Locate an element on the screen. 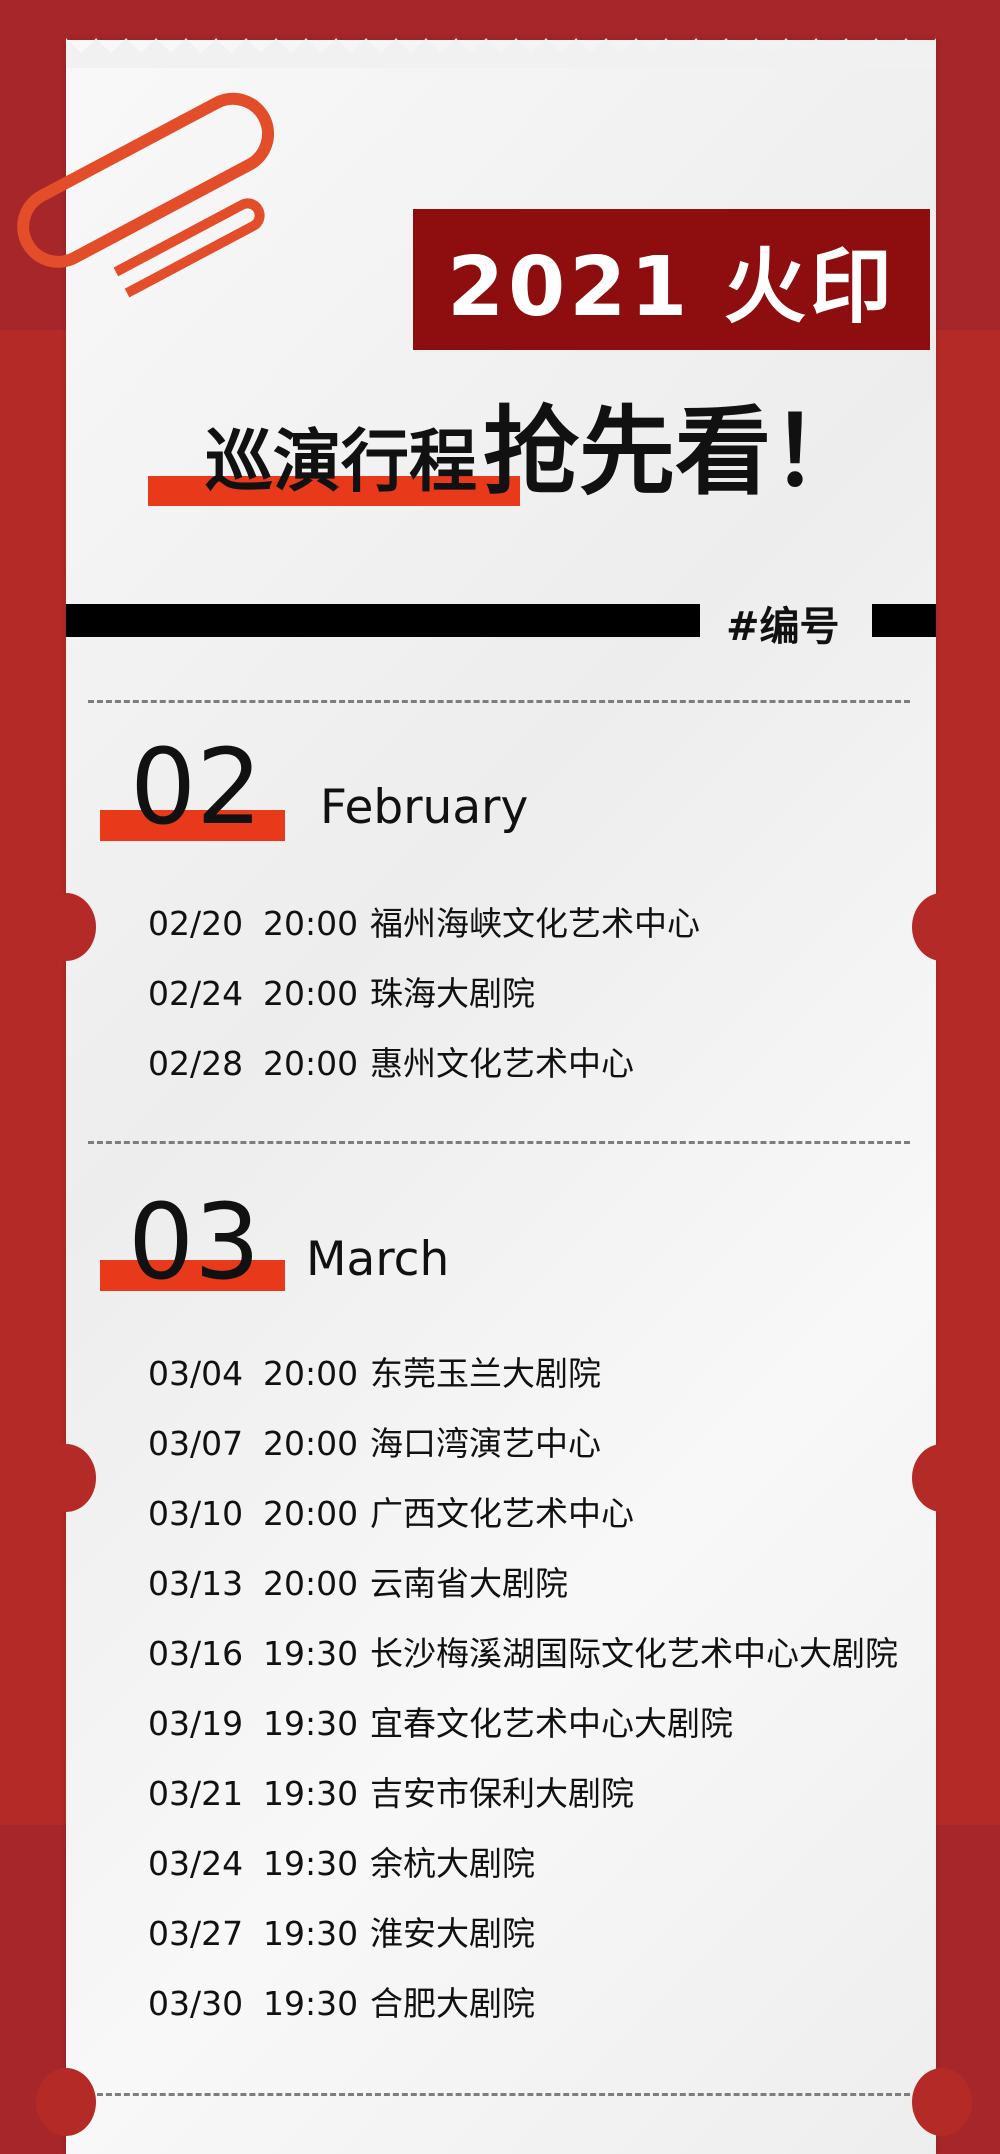 The height and width of the screenshot is (2154, 1000). title-part-1: 巡演行程 is located at coordinates (341, 462).